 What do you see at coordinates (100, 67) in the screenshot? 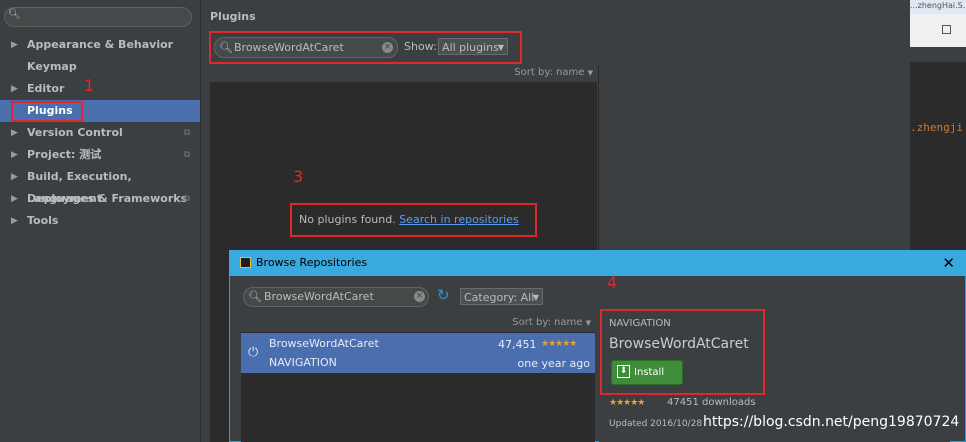
I see `tree-item-keymap: Keymap` at bounding box center [100, 67].